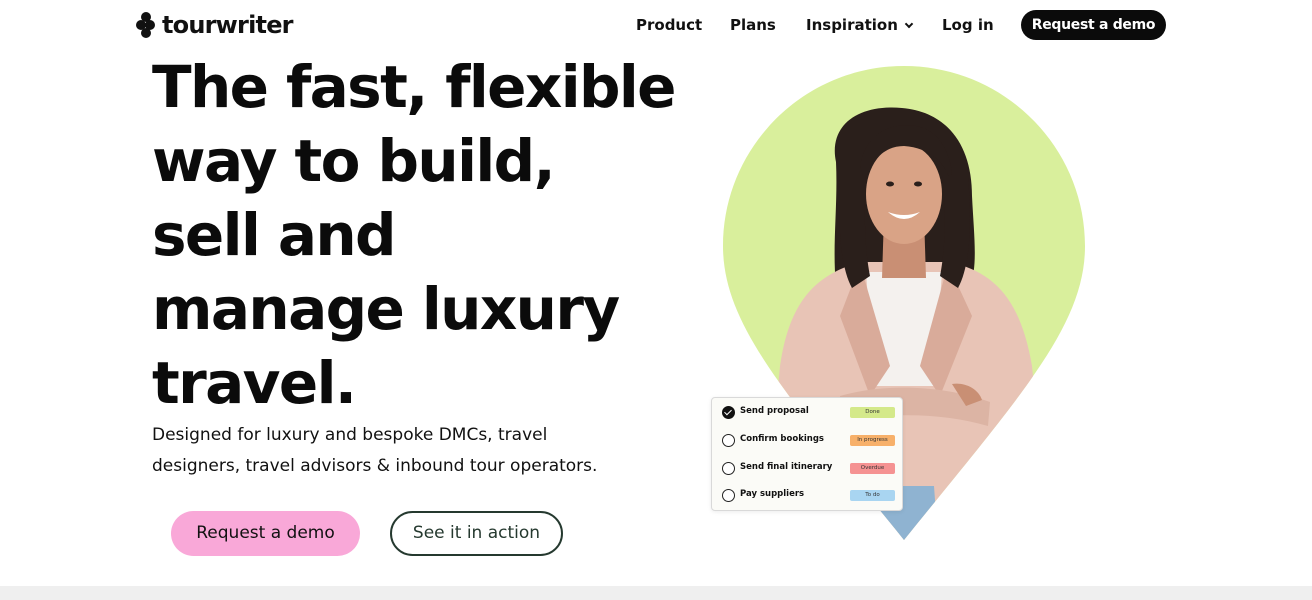 The image size is (1312, 600). What do you see at coordinates (274, 235) in the screenshot?
I see `headline-line: sell and` at bounding box center [274, 235].